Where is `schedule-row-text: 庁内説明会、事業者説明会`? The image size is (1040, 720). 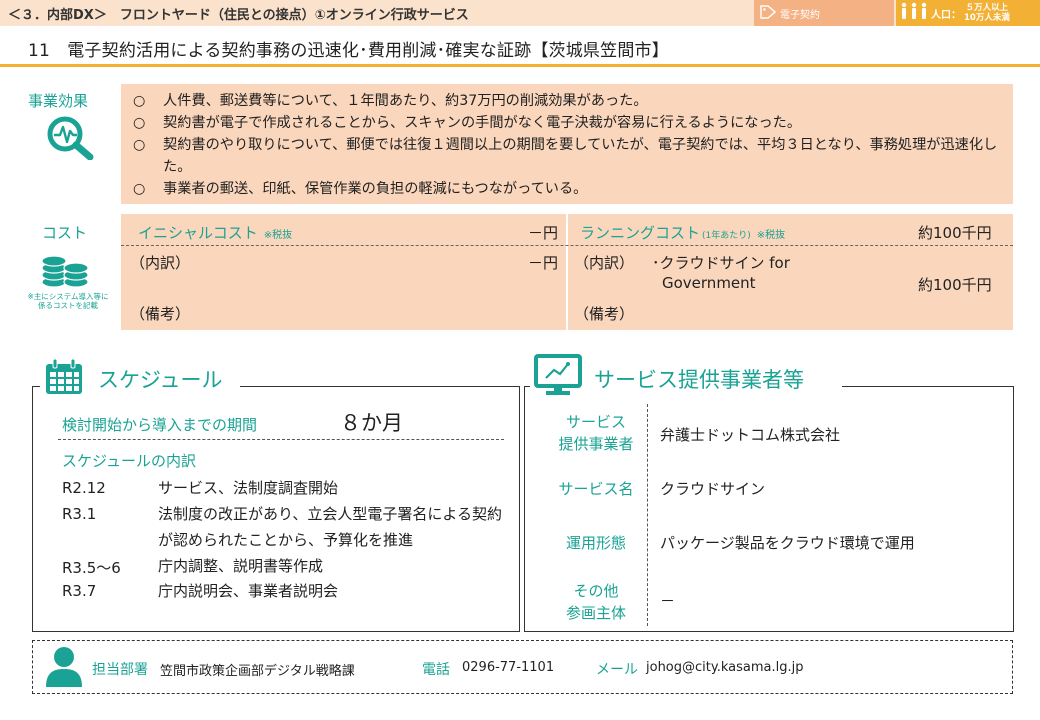 schedule-row-text: 庁内説明会、事業者説明会 is located at coordinates (248, 591).